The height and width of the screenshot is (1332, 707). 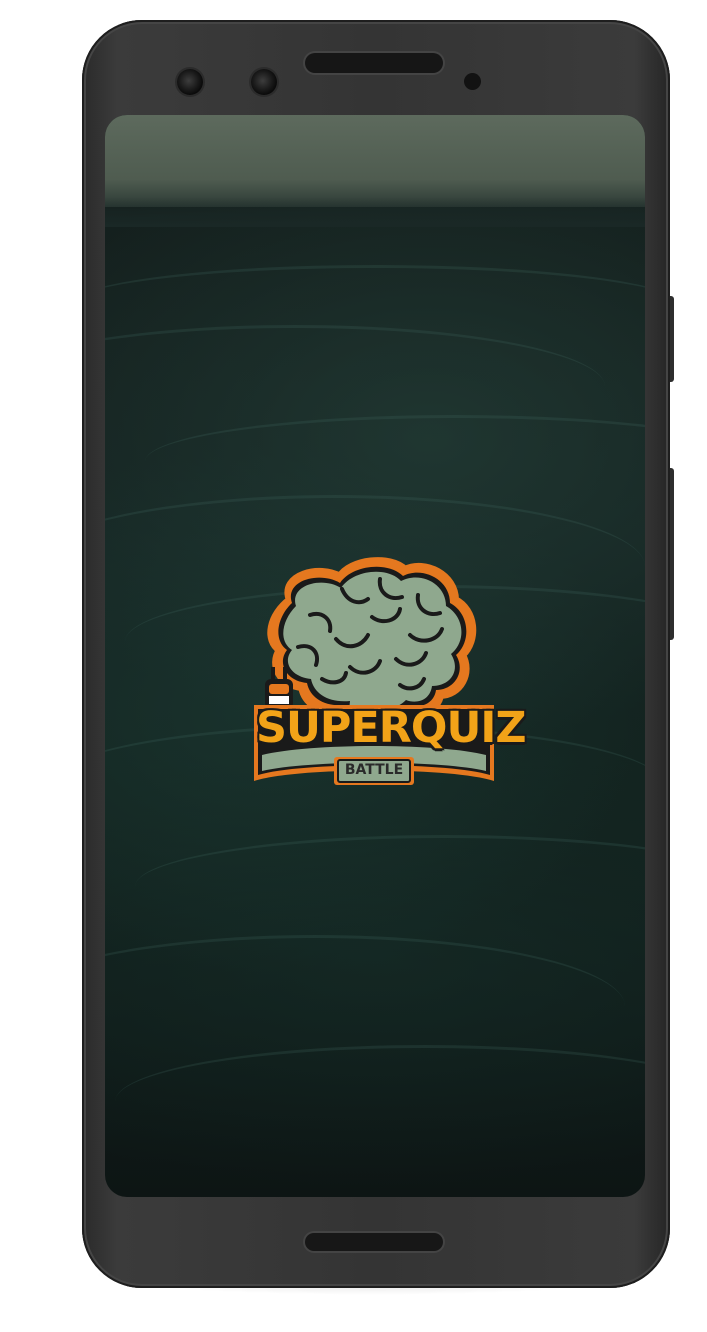 What do you see at coordinates (375, 212) in the screenshot?
I see `background-horizon` at bounding box center [375, 212].